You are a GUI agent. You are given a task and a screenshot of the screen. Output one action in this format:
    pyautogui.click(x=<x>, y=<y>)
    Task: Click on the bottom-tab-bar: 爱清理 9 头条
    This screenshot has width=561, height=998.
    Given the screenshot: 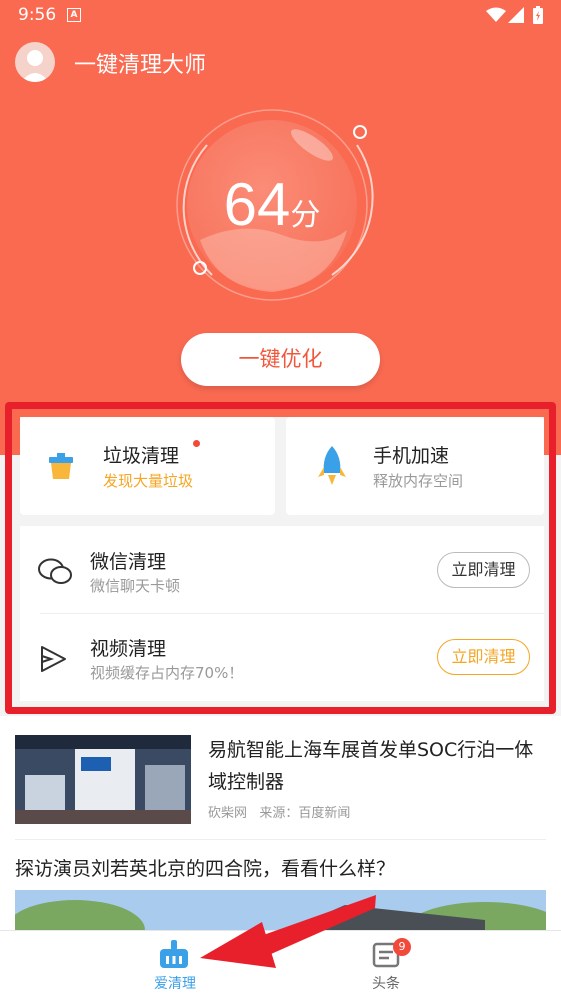 What is the action you would take?
    pyautogui.click(x=280, y=964)
    